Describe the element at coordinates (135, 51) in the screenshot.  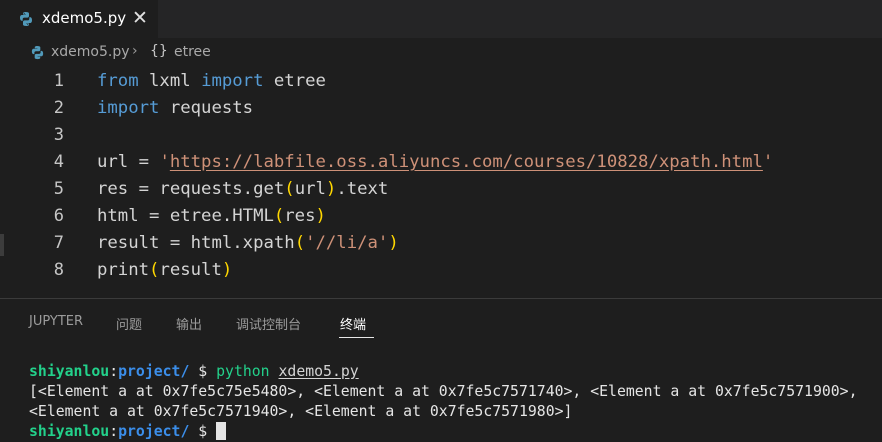
I see `chevron-right-icon: ›` at that location.